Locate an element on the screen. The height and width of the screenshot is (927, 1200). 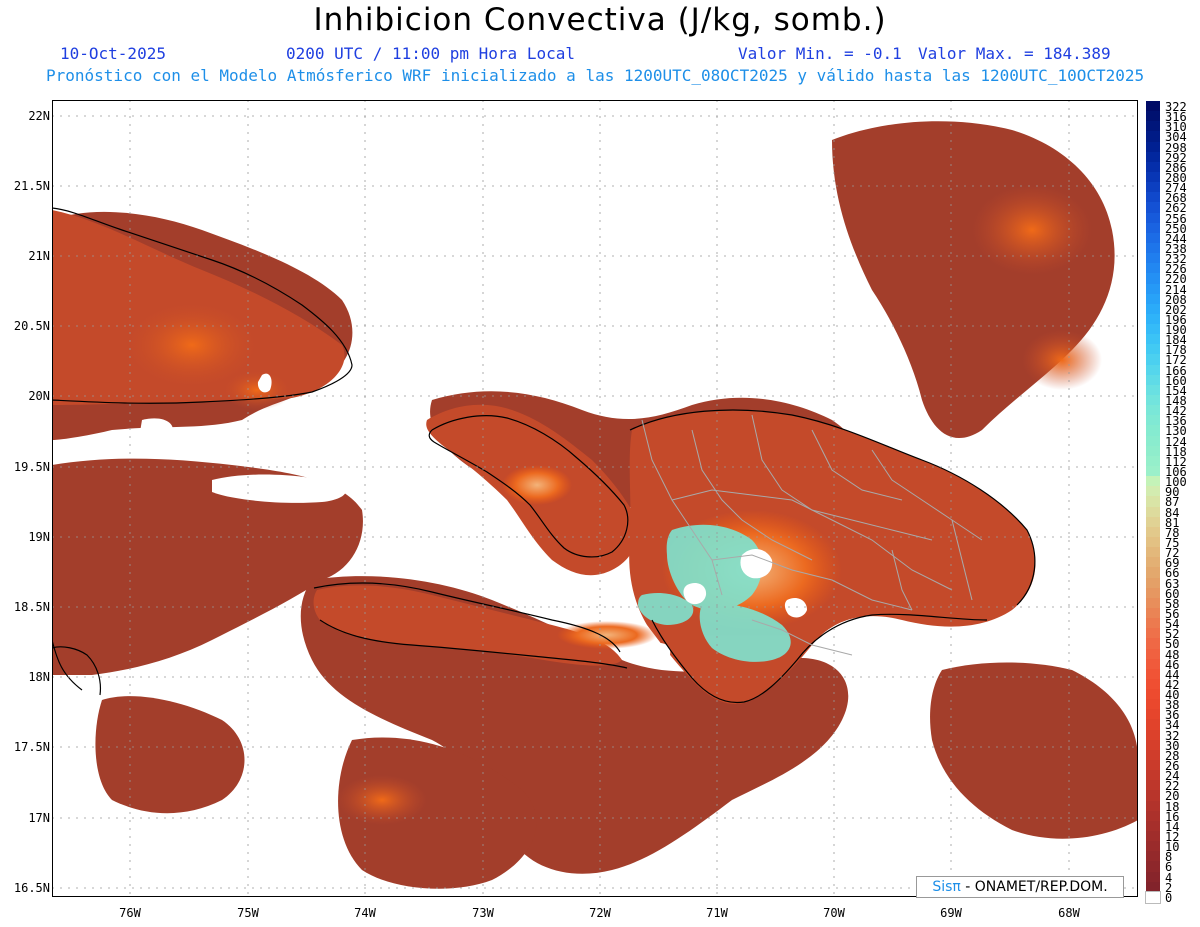
lon-label: 74W is located at coordinates (365, 913).